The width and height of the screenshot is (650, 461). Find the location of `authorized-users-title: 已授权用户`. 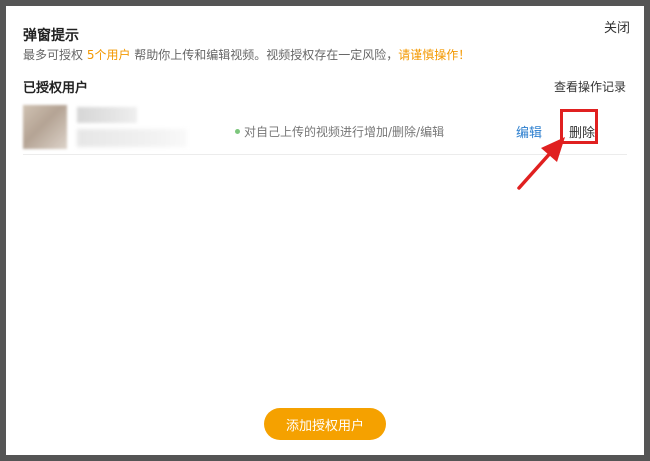

authorized-users-title: 已授权用户 is located at coordinates (56, 88).